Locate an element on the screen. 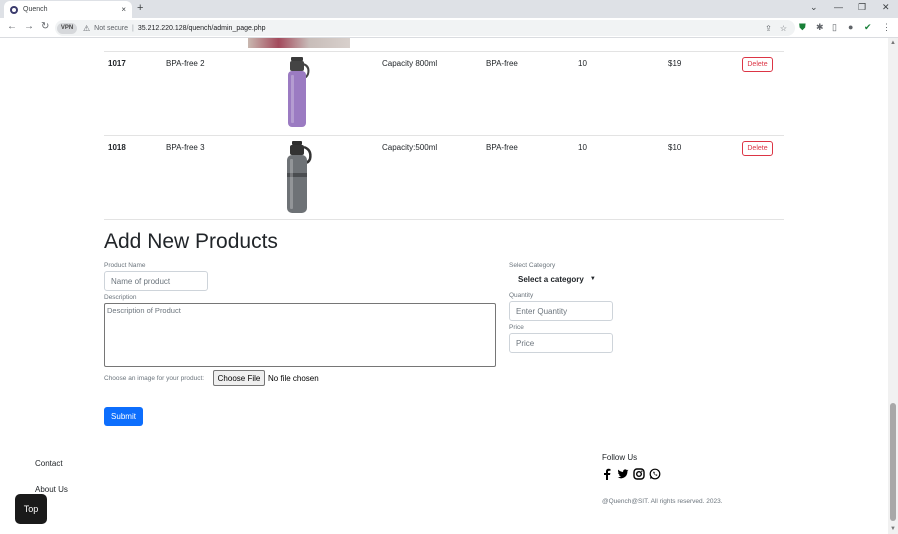 This screenshot has width=898, height=534. product-capacity: Capacity 800ml is located at coordinates (410, 63).